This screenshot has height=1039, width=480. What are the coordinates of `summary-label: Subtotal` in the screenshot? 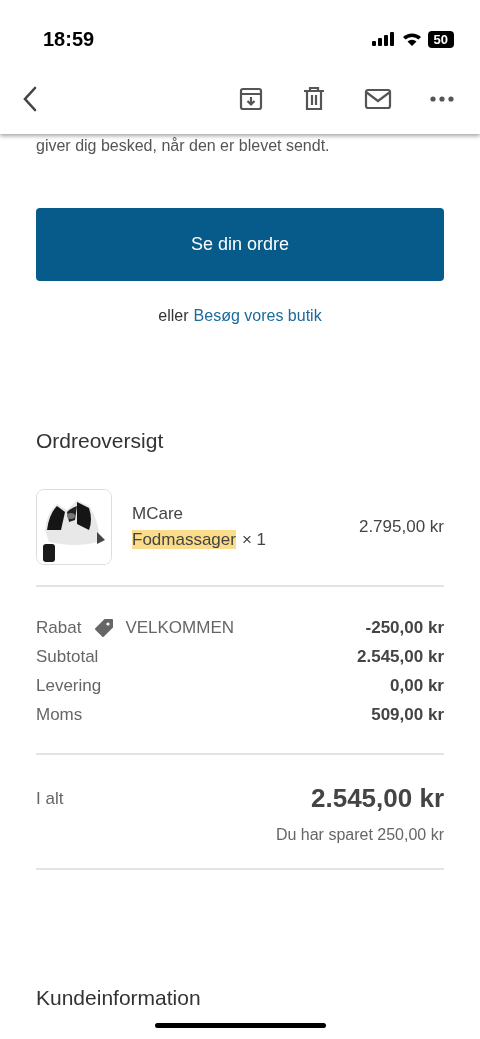 It's located at (67, 656).